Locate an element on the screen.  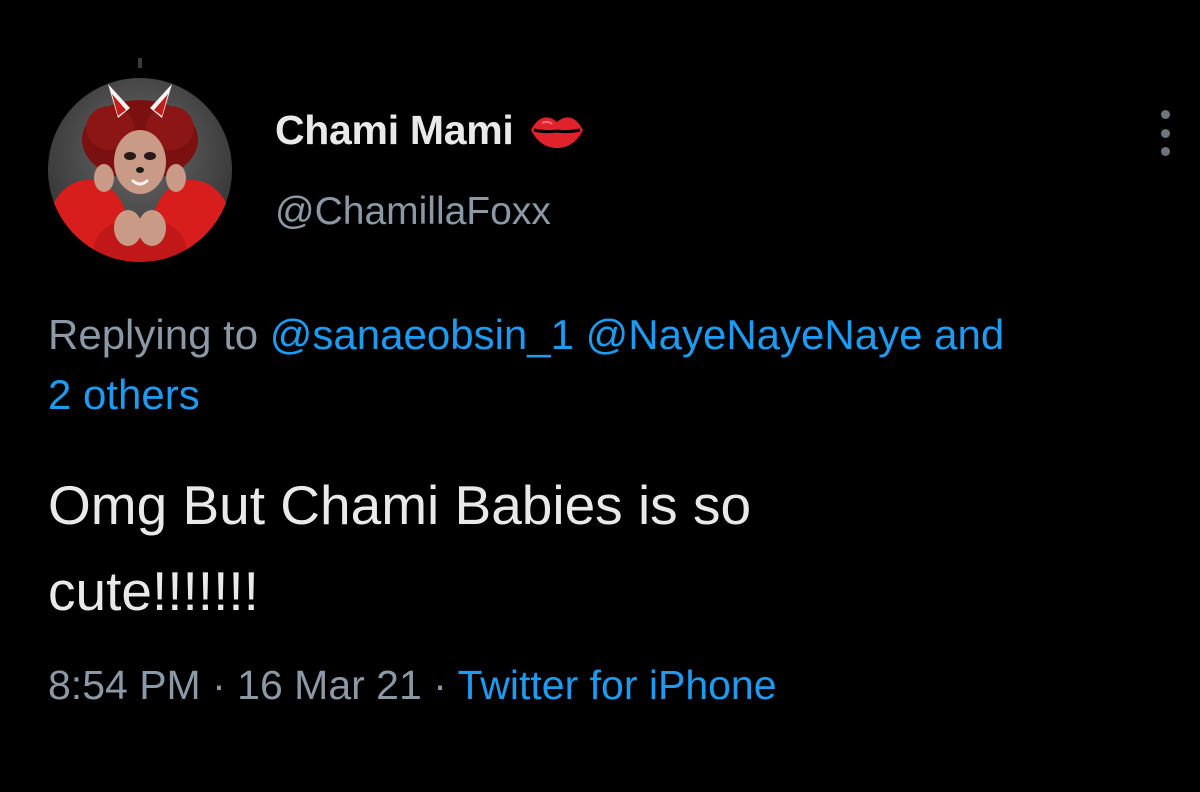
replying-to-label: Replying to is located at coordinates (153, 334).